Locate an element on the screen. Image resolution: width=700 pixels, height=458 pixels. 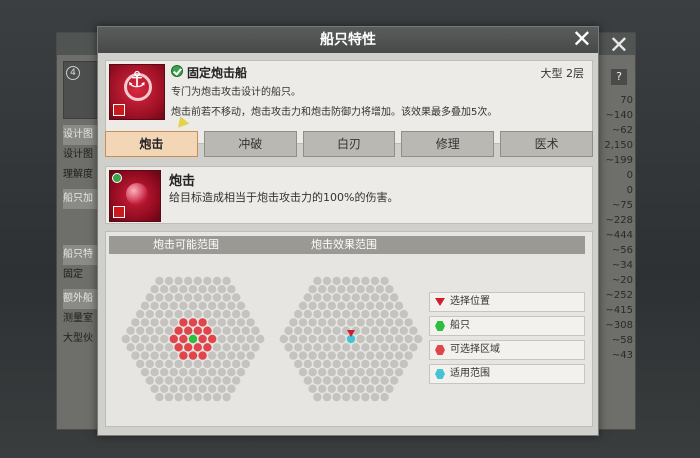
legend-item-ship: 船只 is located at coordinates (507, 326).